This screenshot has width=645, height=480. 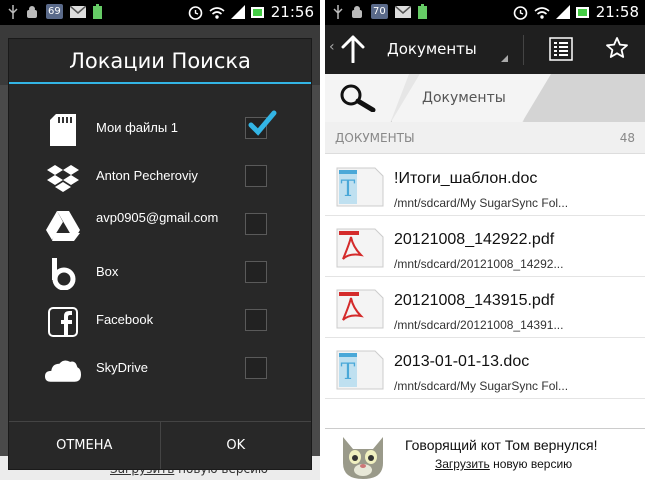 I want to click on ok-button: OK, so click(x=235, y=445).